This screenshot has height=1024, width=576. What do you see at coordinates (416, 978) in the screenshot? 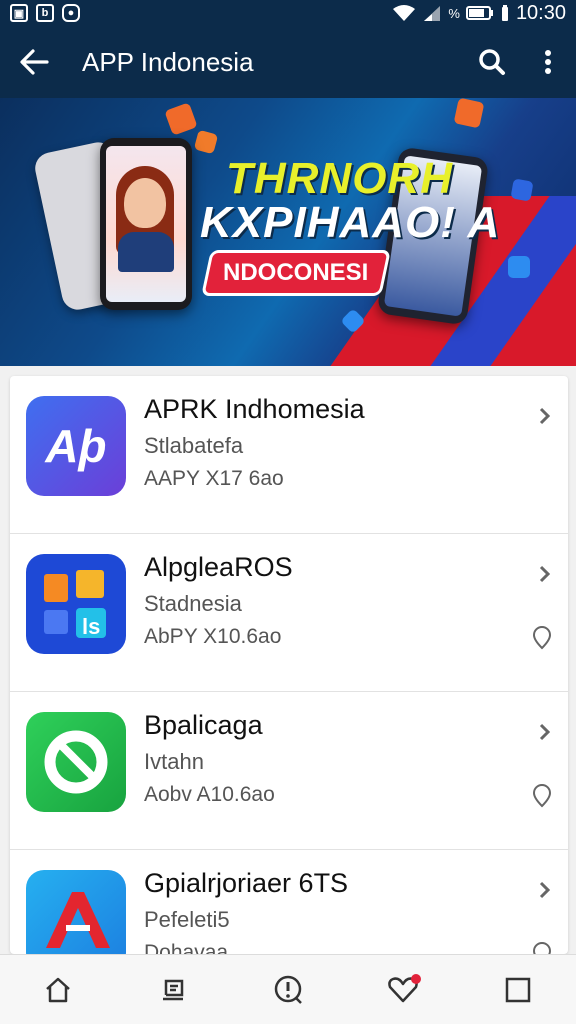
I see `notification-dot` at bounding box center [416, 978].